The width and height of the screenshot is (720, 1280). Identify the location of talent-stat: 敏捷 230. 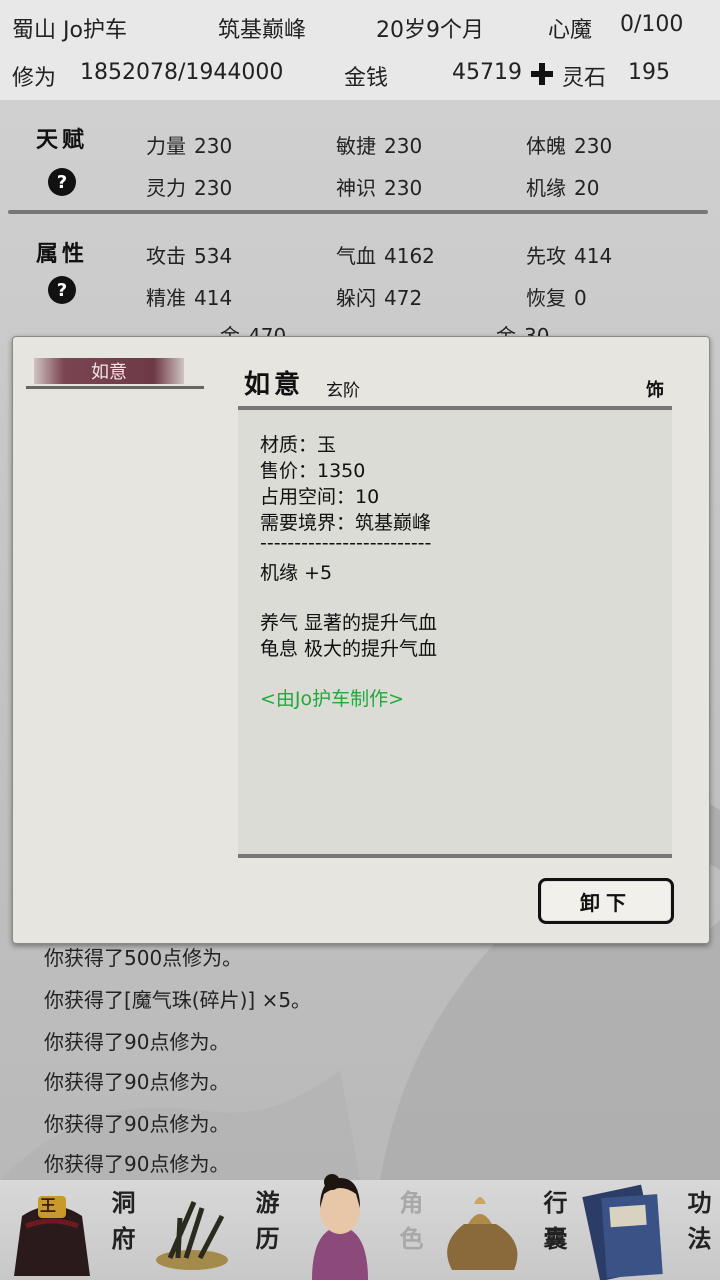
(379, 146).